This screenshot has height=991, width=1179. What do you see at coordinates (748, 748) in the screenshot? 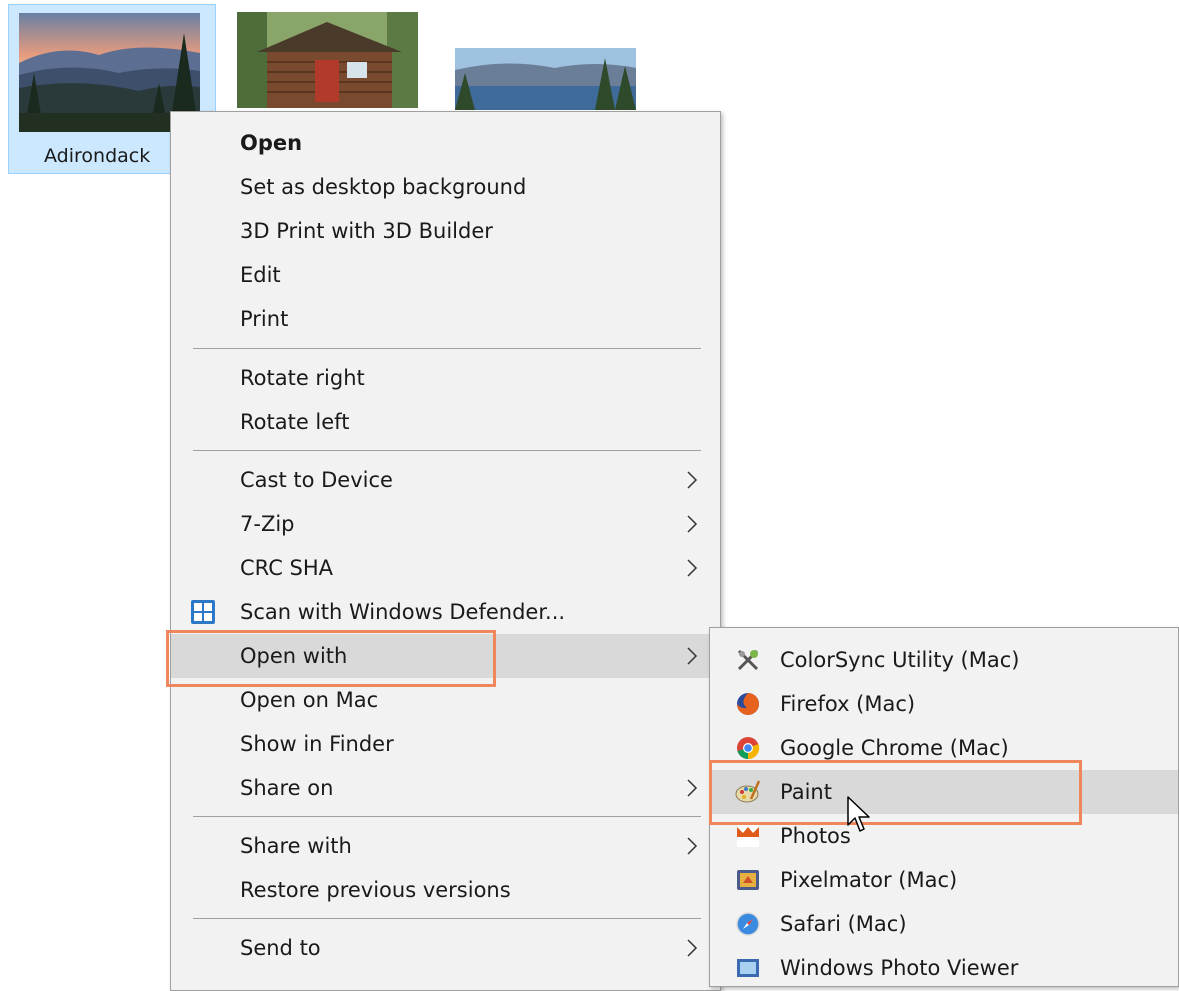
I see `chrome-icon` at bounding box center [748, 748].